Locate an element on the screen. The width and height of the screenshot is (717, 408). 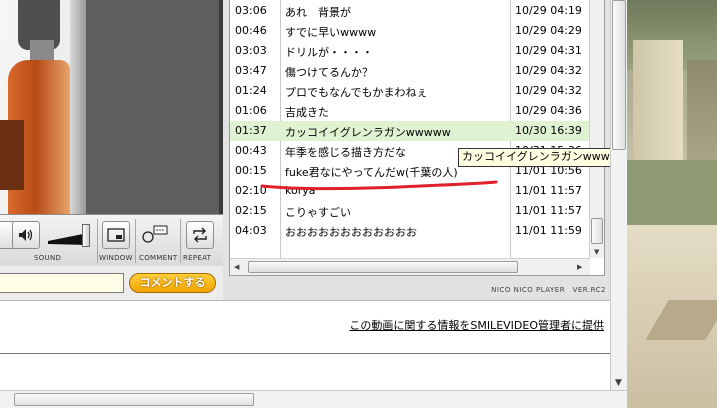
player-control-bar: SOUND WINDOW COMMENT REPEAT is located at coordinates (111, 240).